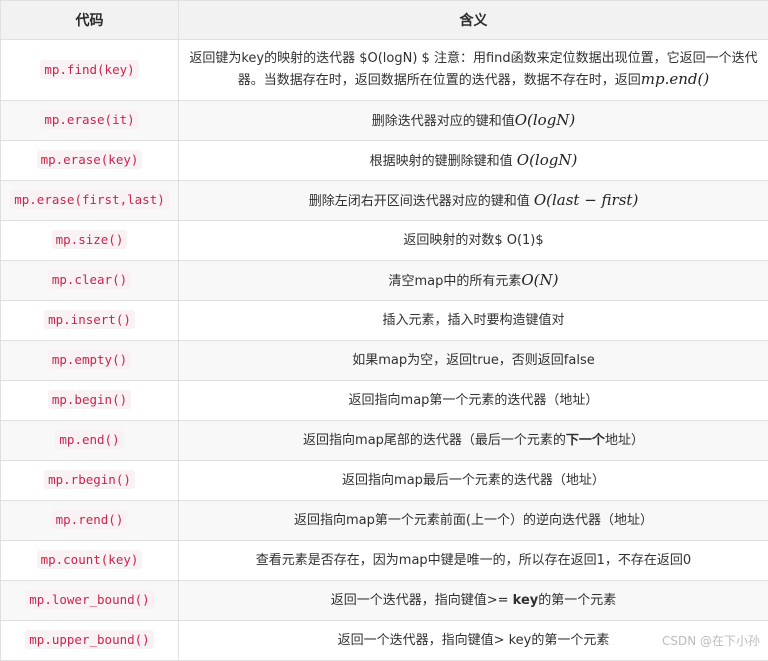 The image size is (768, 661). I want to click on function-description: 返回映射的对数$ O(1)$, so click(473, 240).